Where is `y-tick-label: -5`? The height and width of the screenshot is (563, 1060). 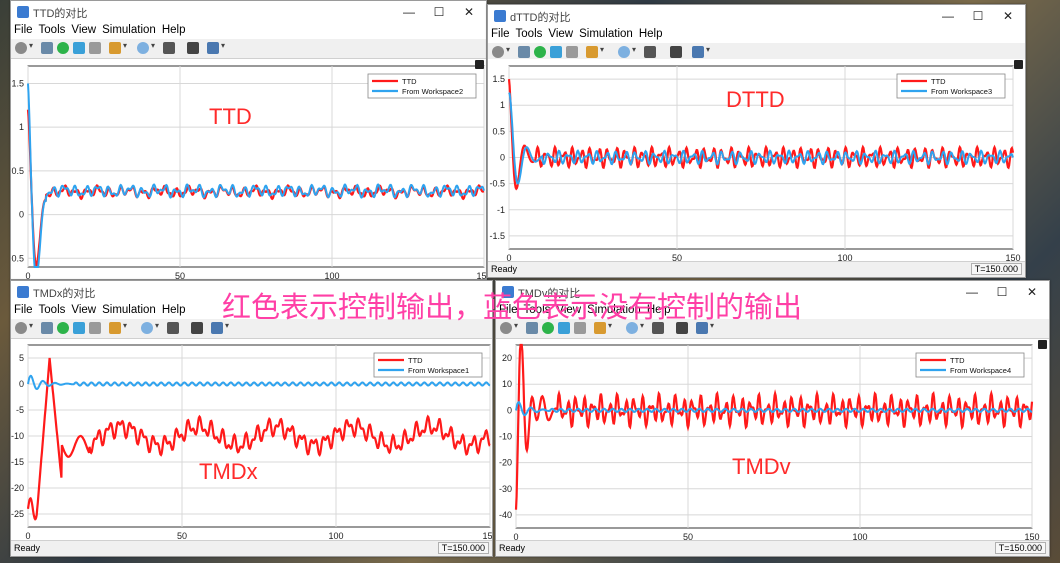
y-tick-label: -5 is located at coordinates (20, 410).